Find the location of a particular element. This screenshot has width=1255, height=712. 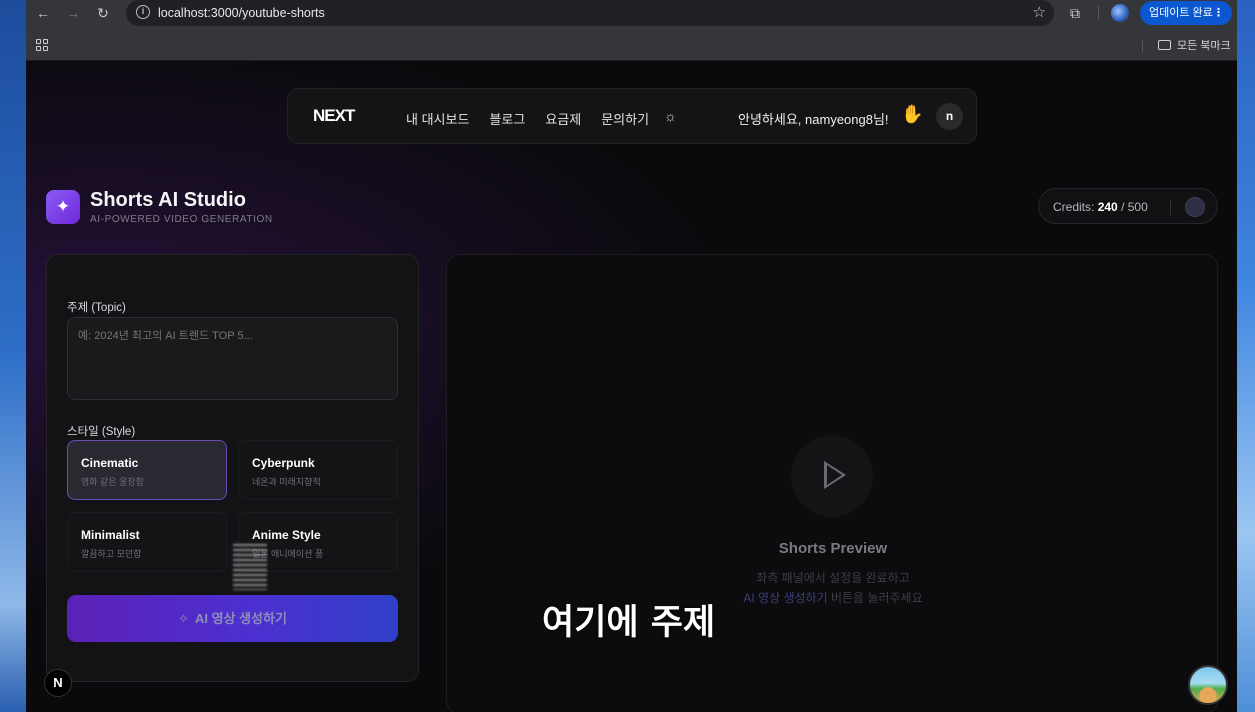

nav-link-dashboard: 내 대시보드 is located at coordinates (437, 118).